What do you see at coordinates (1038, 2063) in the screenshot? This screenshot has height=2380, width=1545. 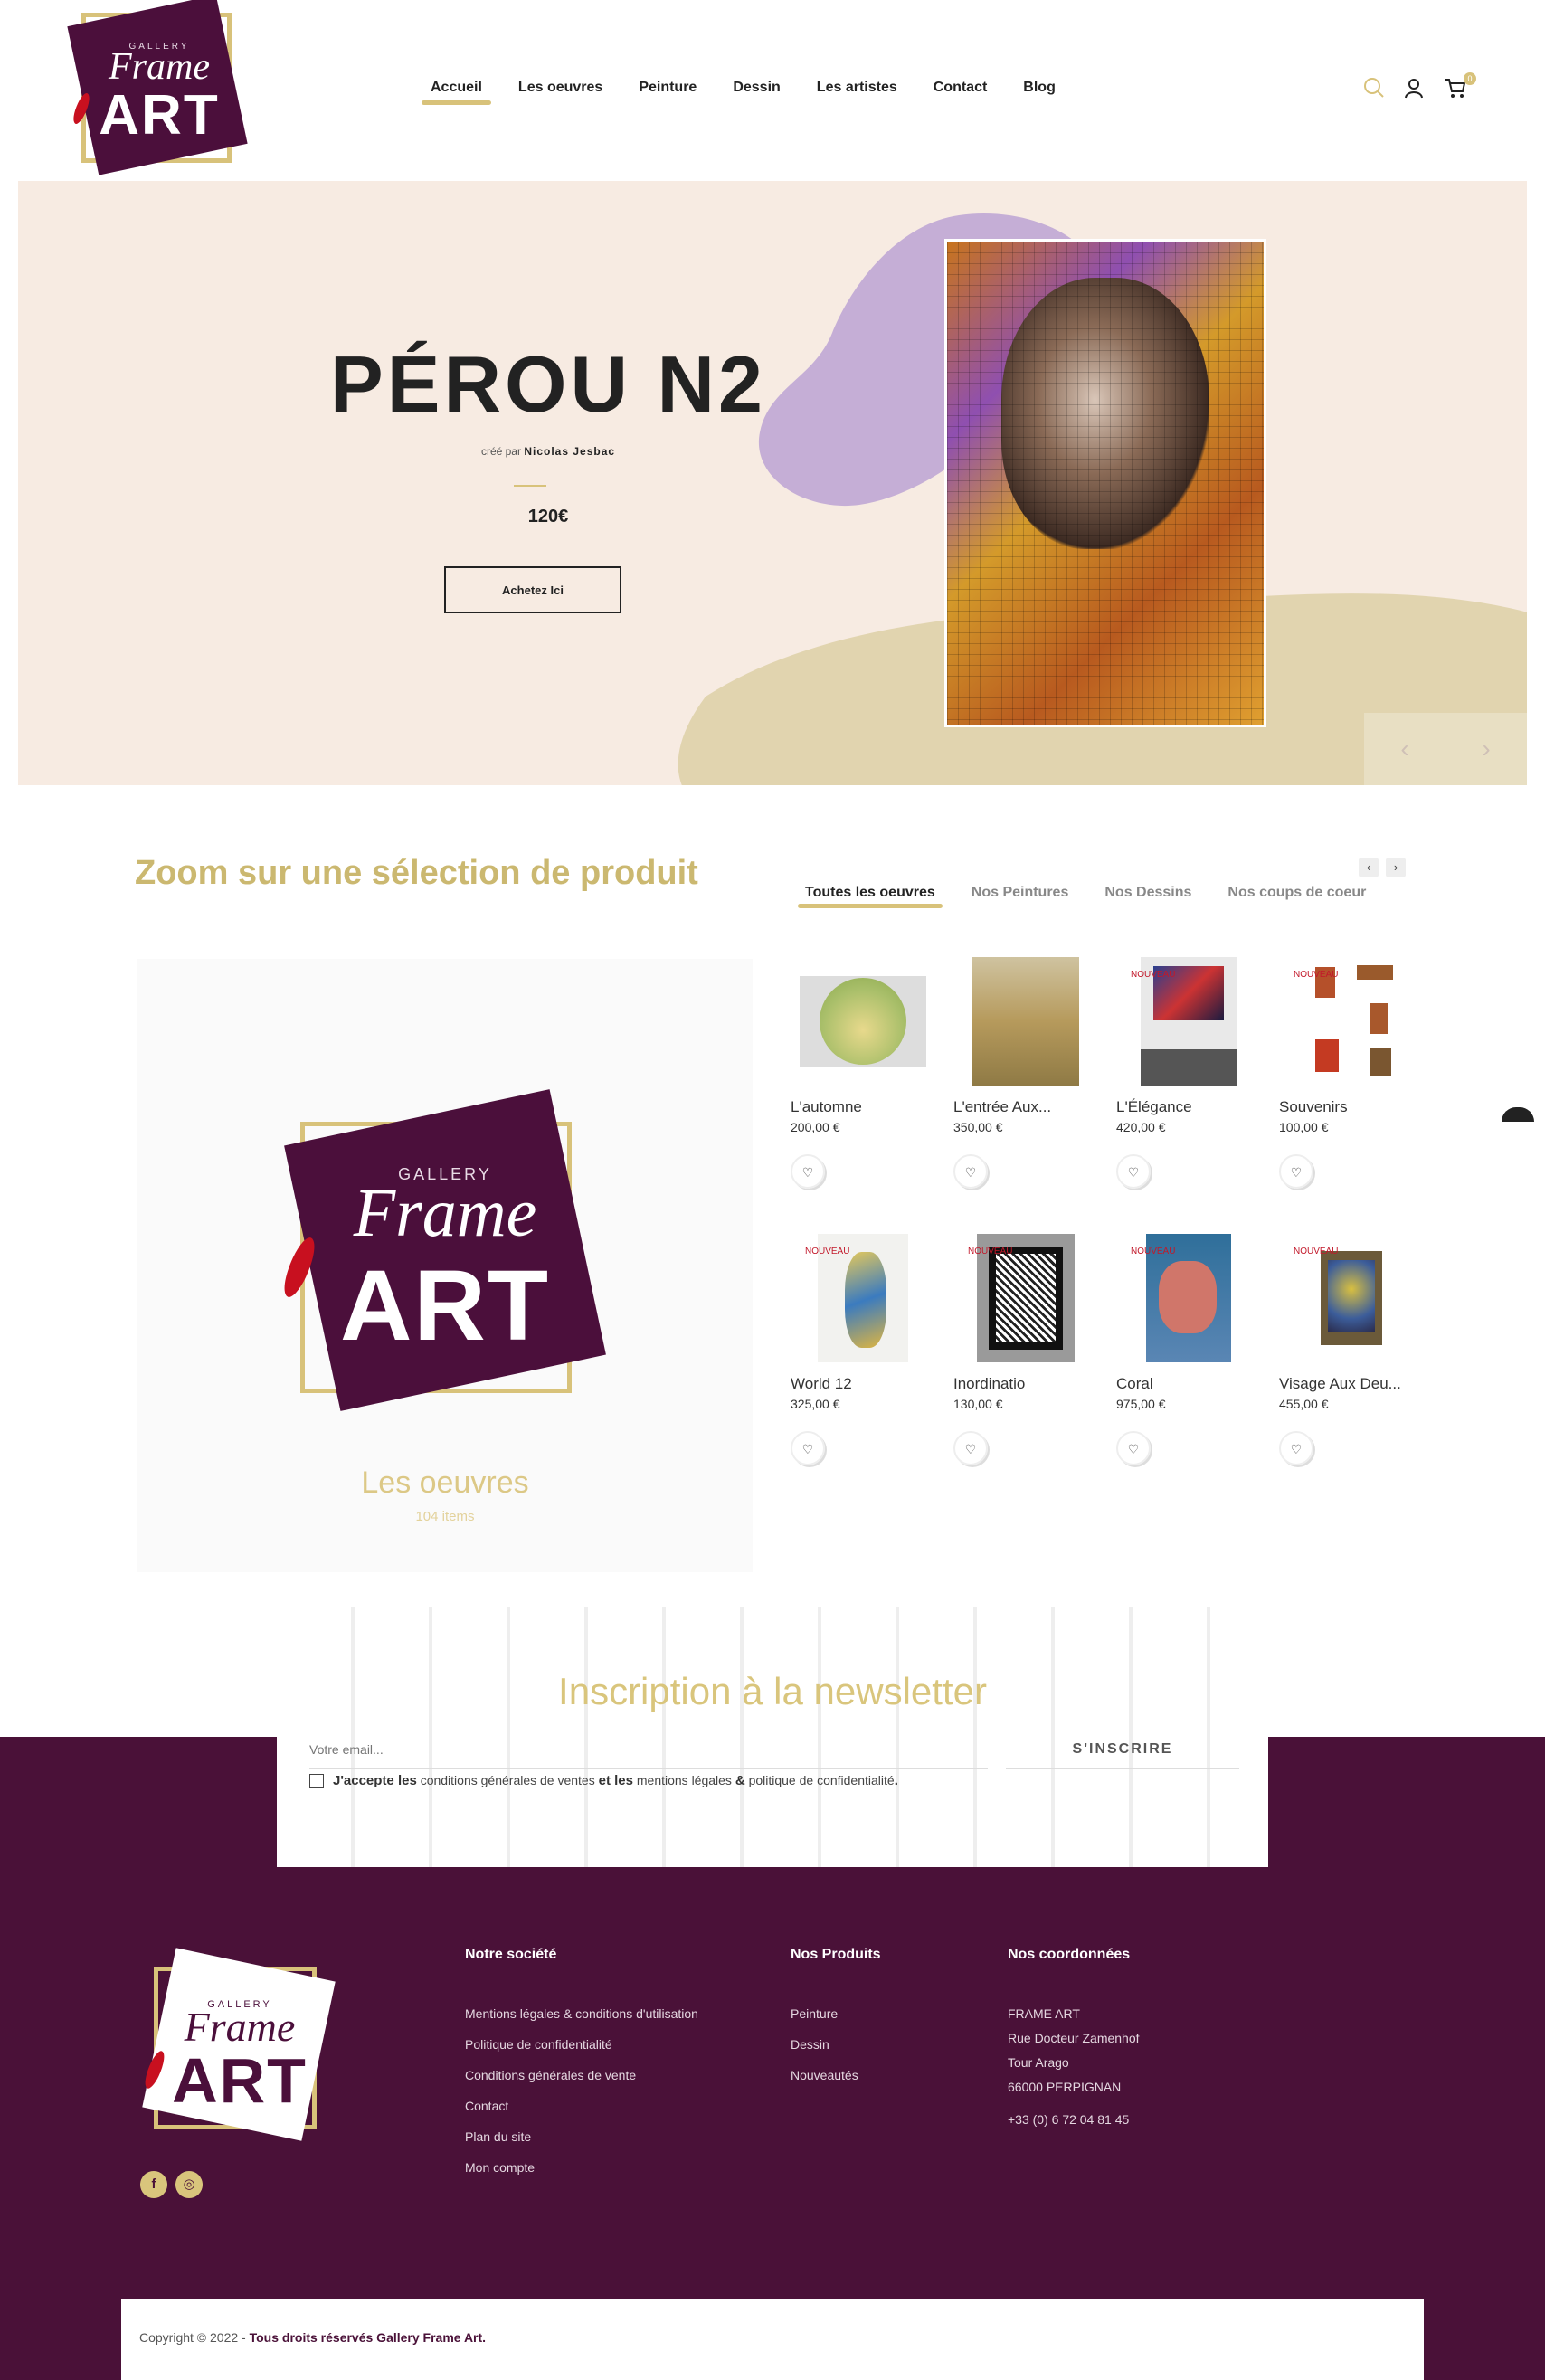 I see `address-line: Tour Arago` at bounding box center [1038, 2063].